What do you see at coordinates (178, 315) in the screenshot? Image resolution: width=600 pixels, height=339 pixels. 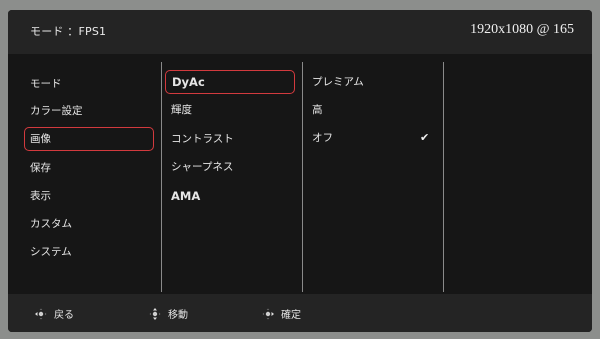 I see `move-label: 移動` at bounding box center [178, 315].